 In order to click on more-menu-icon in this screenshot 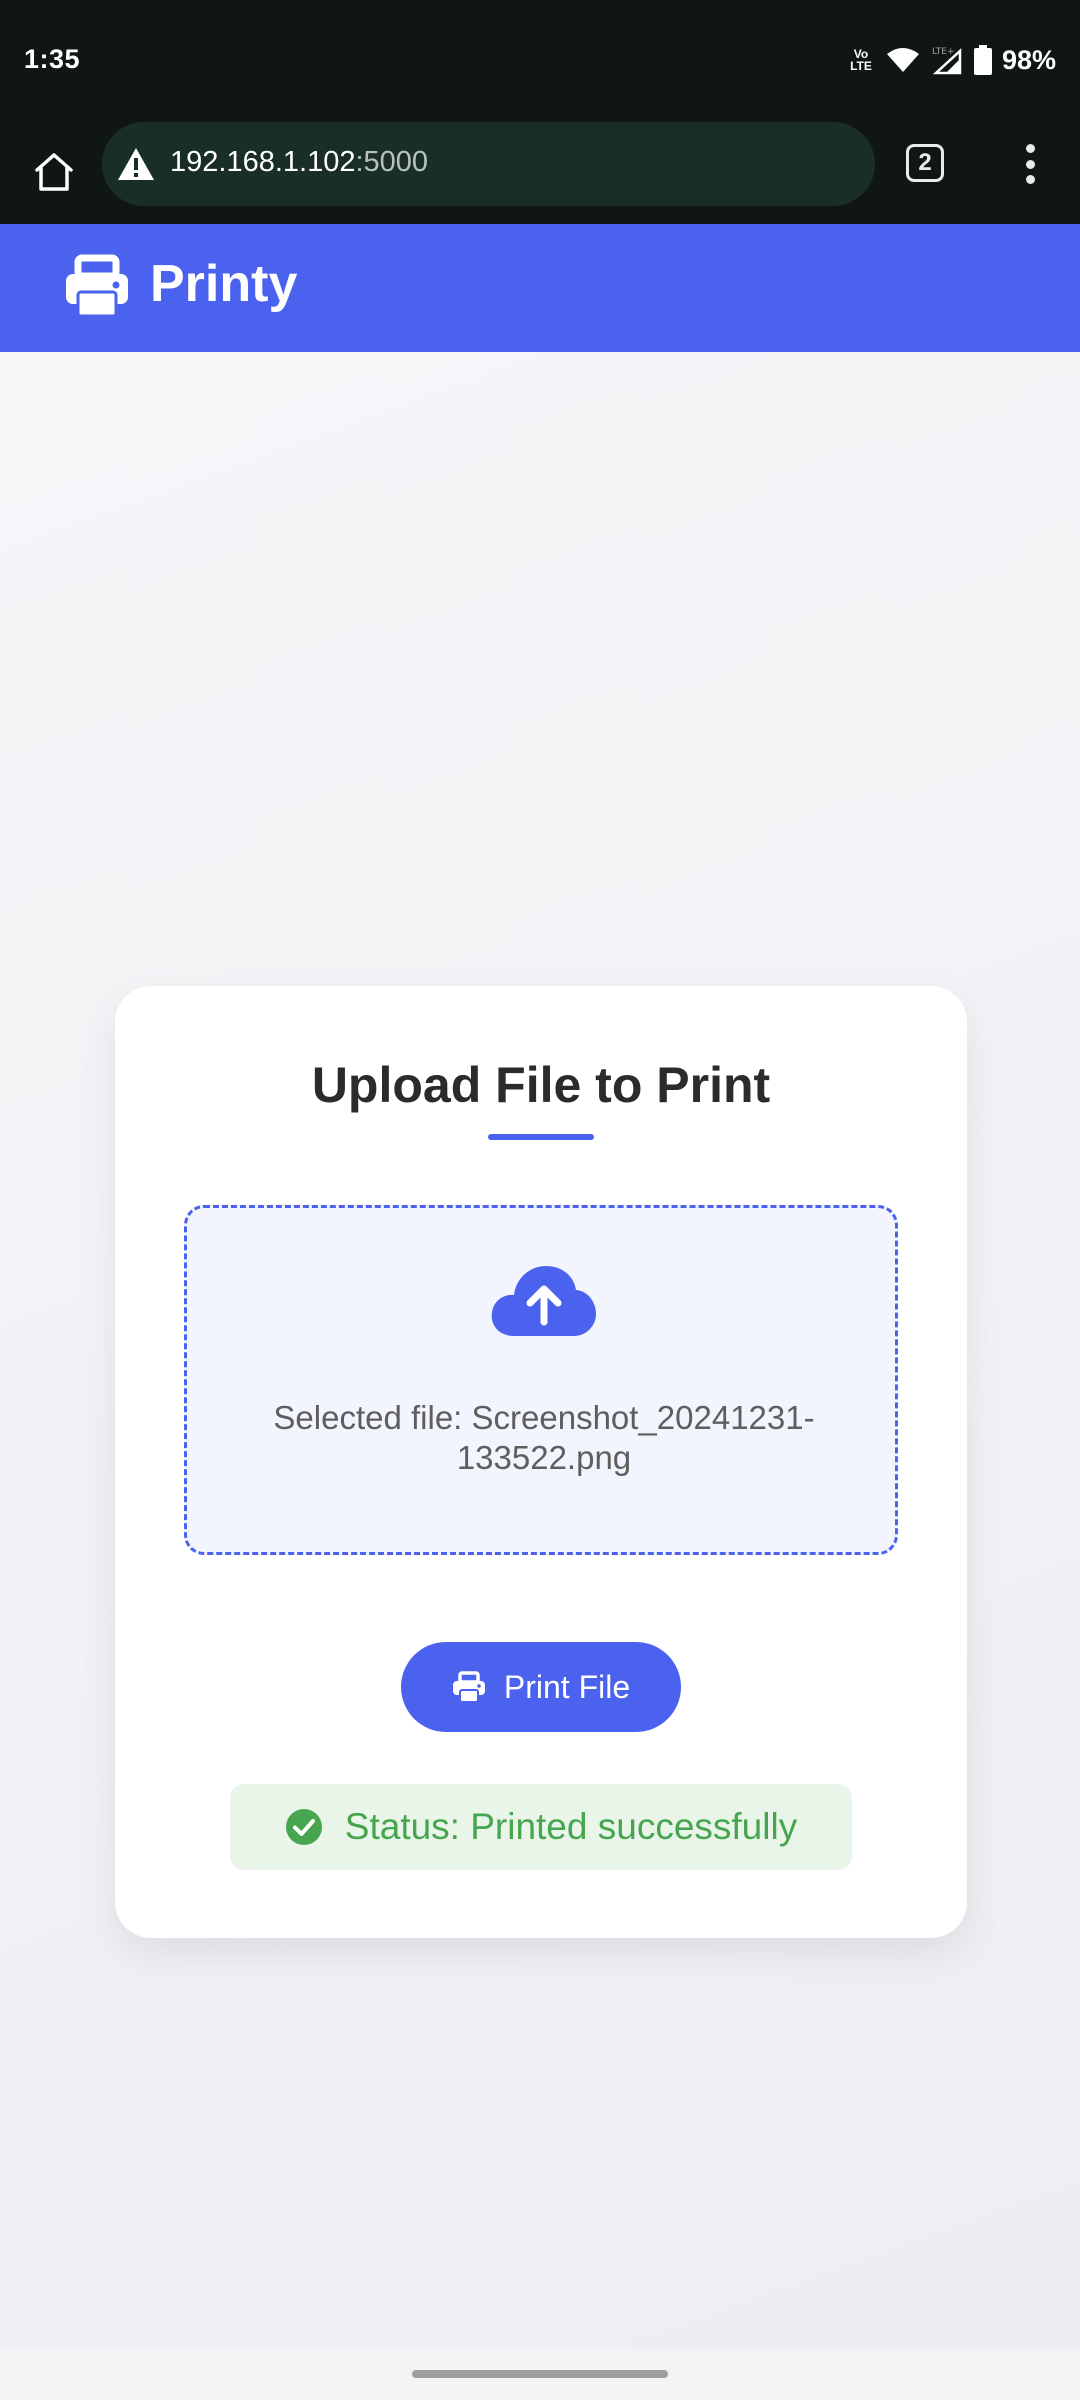, I will do `click(1030, 164)`.